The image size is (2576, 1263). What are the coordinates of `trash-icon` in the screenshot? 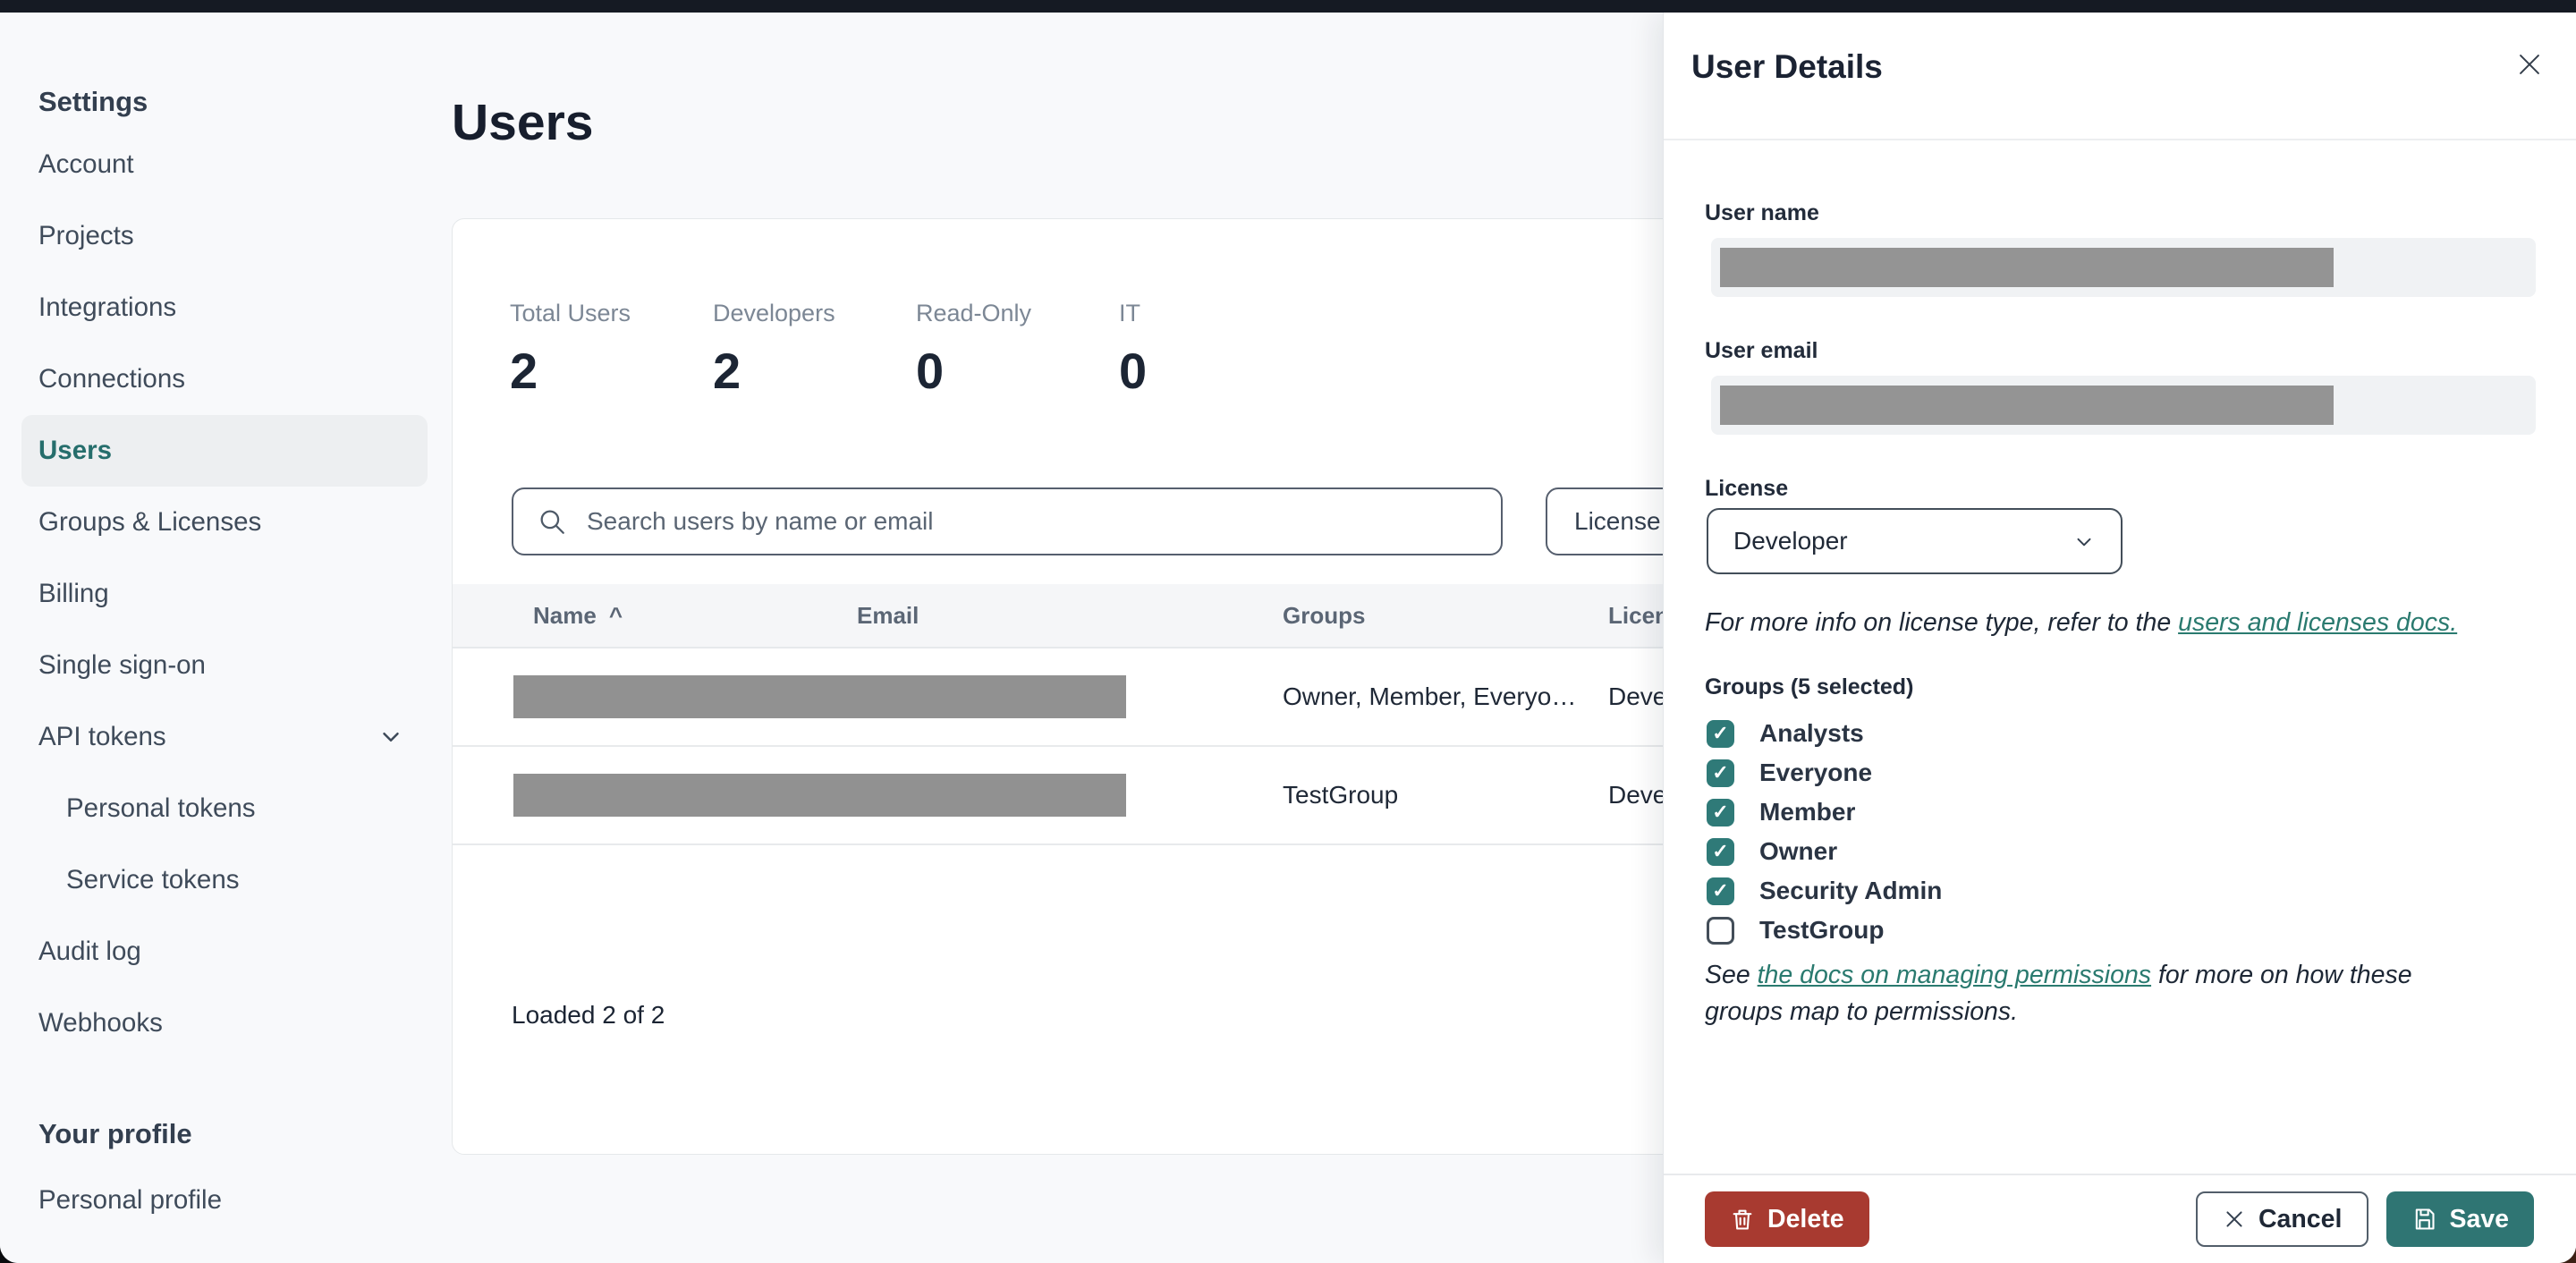 It's located at (1742, 1219).